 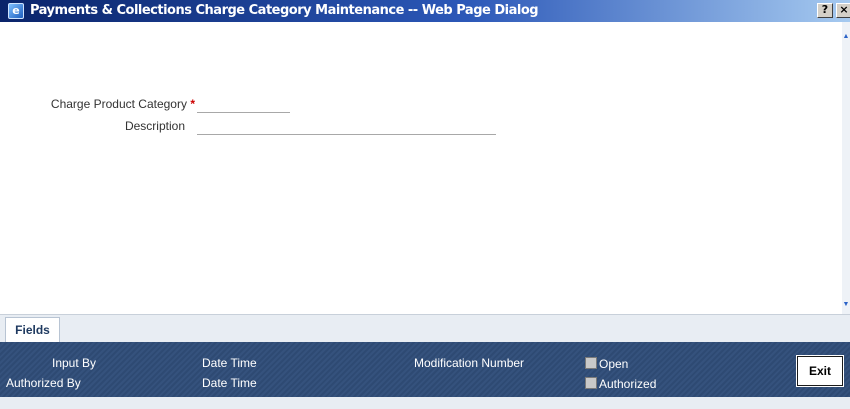 What do you see at coordinates (425, 328) in the screenshot?
I see `tab-strip: Fields` at bounding box center [425, 328].